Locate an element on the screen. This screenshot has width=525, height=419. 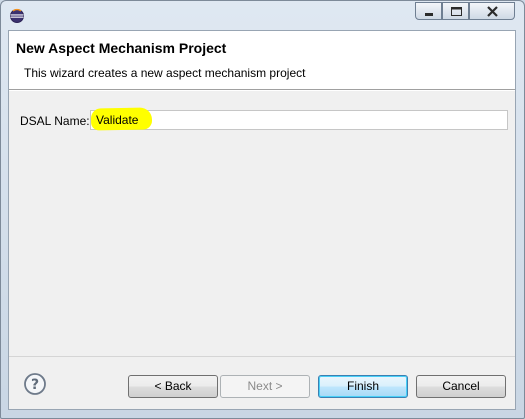
minimize-icon is located at coordinates (429, 14).